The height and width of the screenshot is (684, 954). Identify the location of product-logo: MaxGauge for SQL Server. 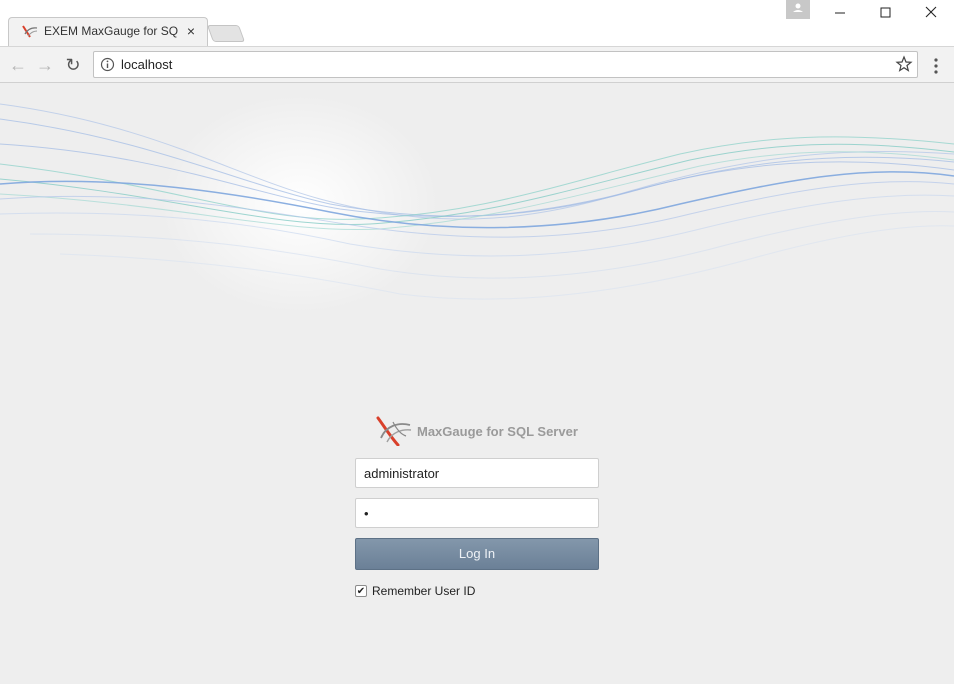
(481, 432).